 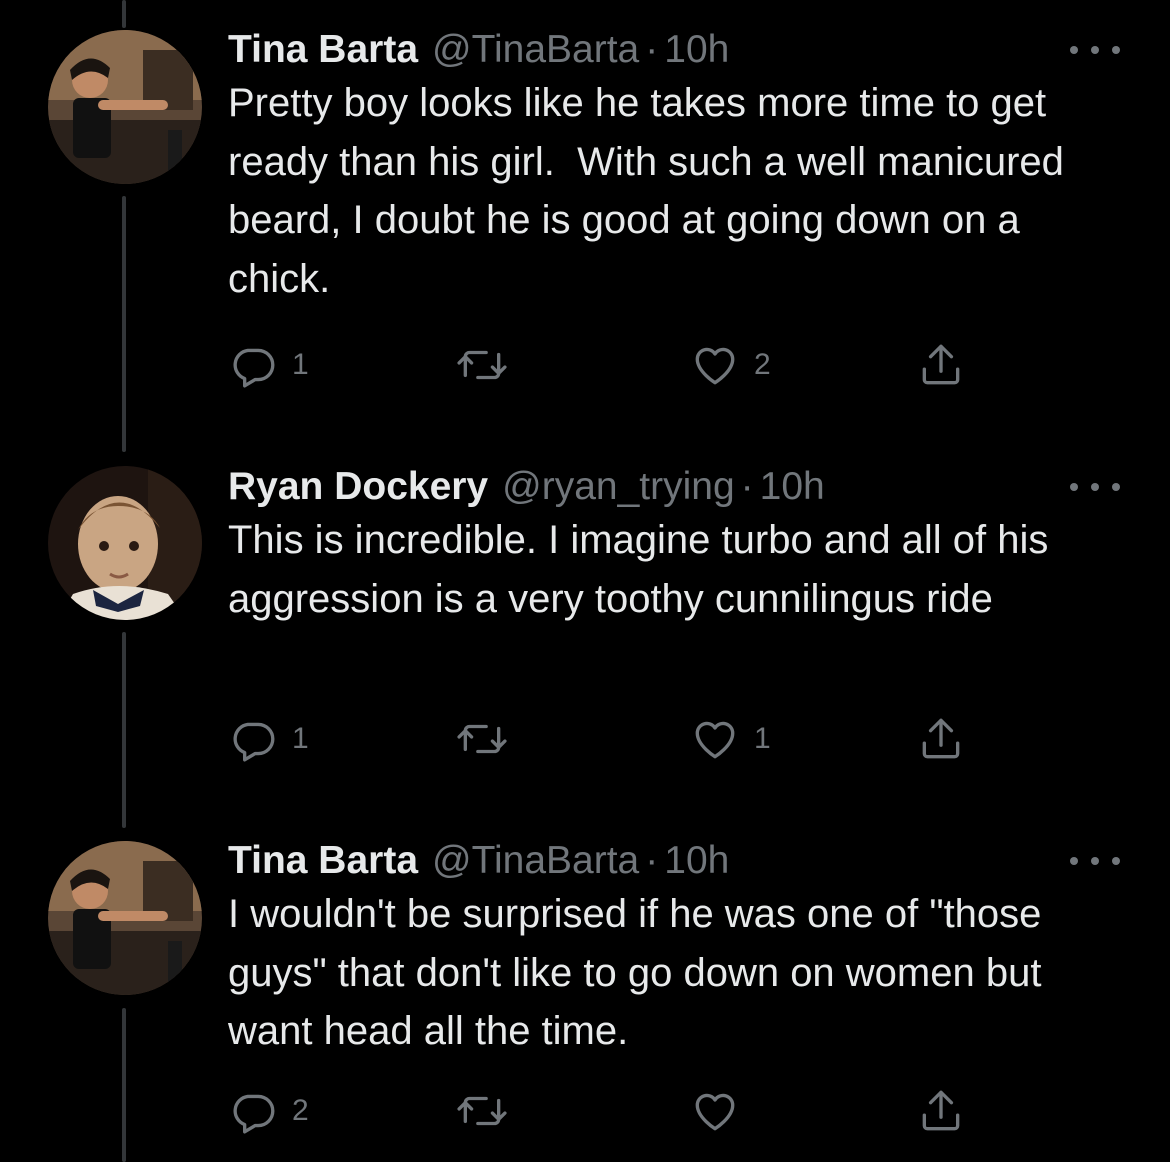 I want to click on like-button, so click(x=722, y=1111).